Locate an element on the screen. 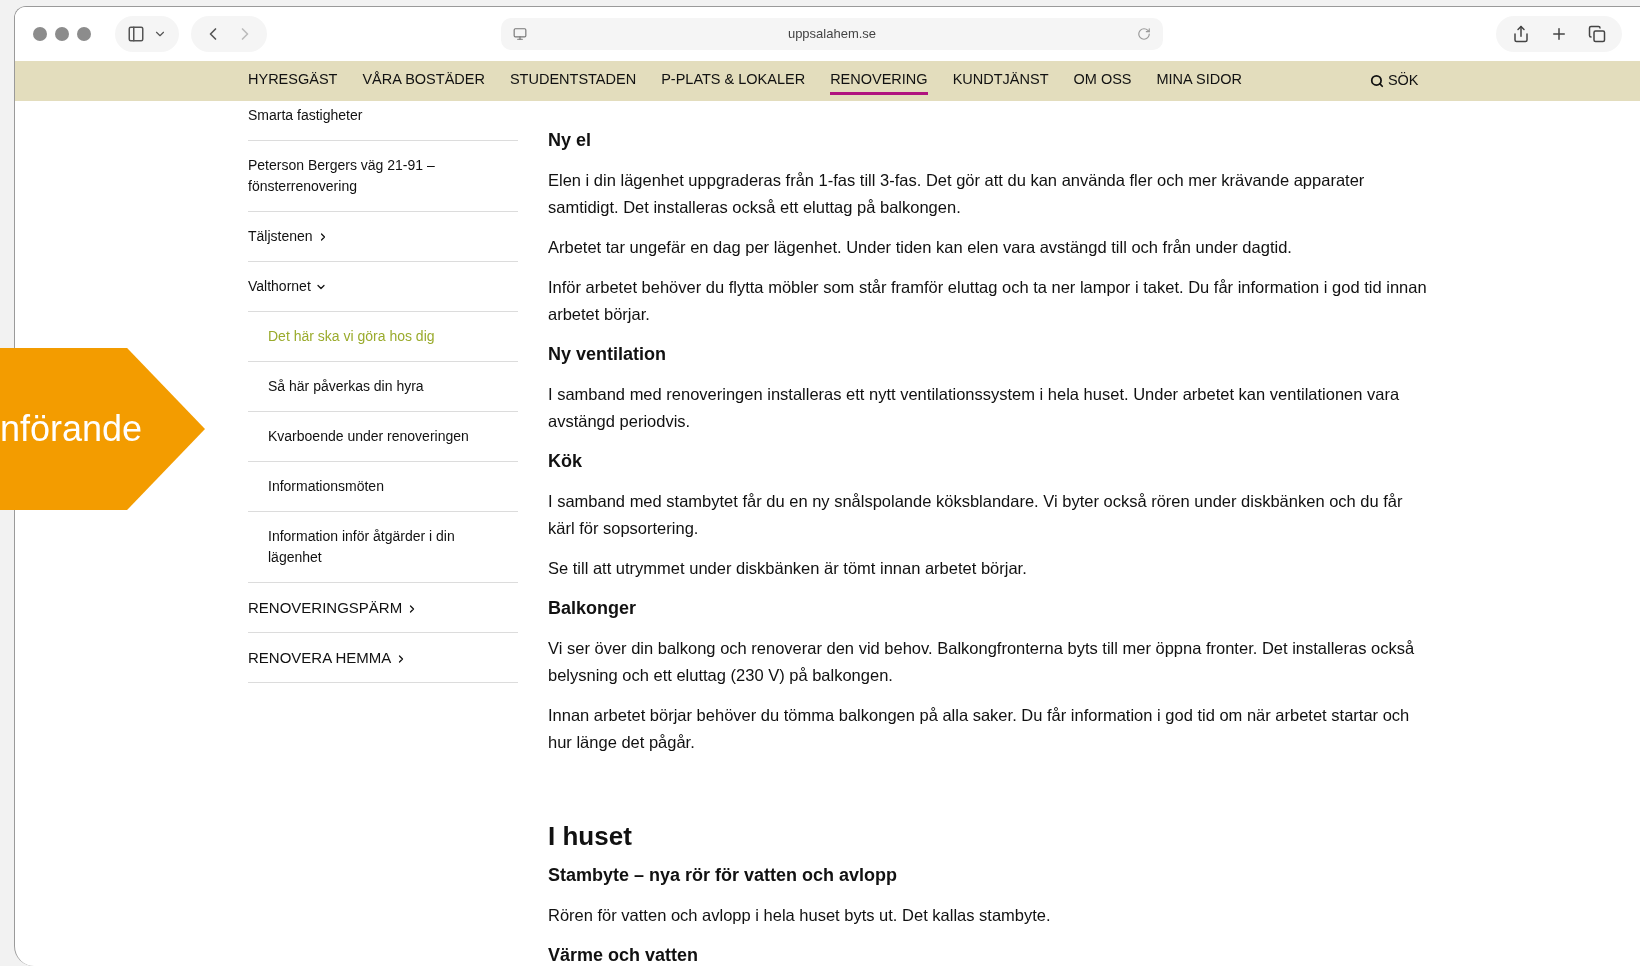 The width and height of the screenshot is (1640, 966). sidebar-link: RENOVERINGSPÄRM is located at coordinates (368, 607).